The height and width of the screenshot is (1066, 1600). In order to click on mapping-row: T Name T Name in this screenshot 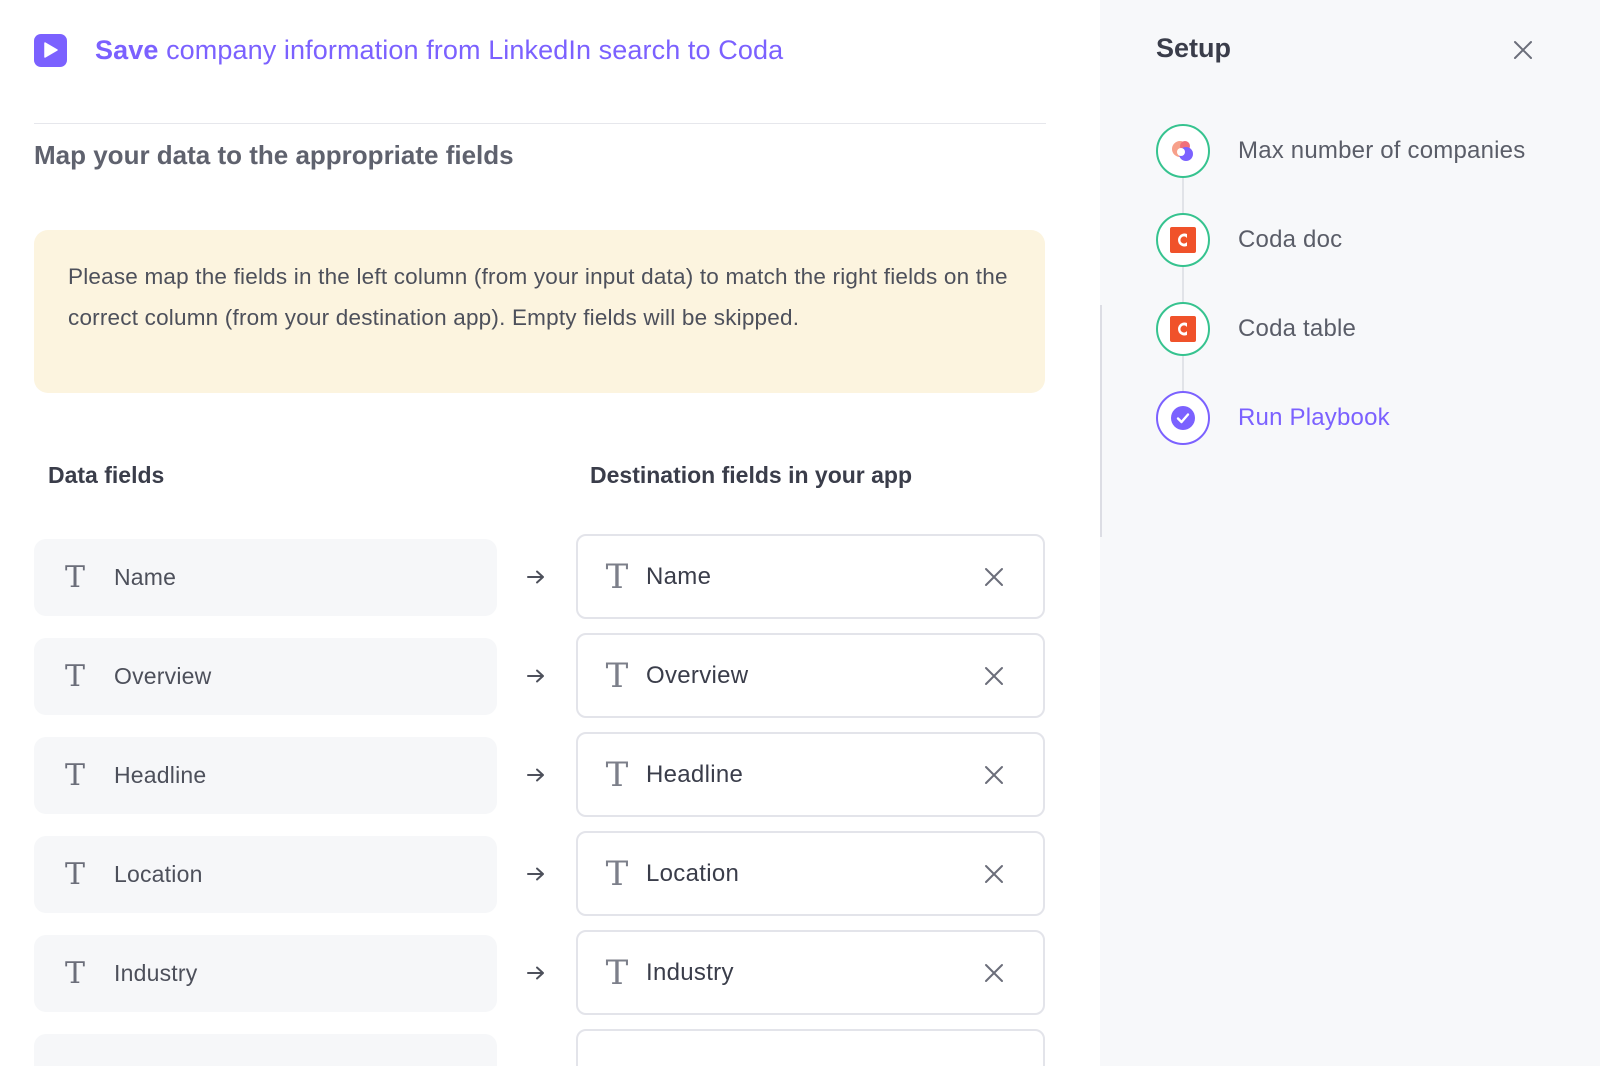, I will do `click(540, 583)`.